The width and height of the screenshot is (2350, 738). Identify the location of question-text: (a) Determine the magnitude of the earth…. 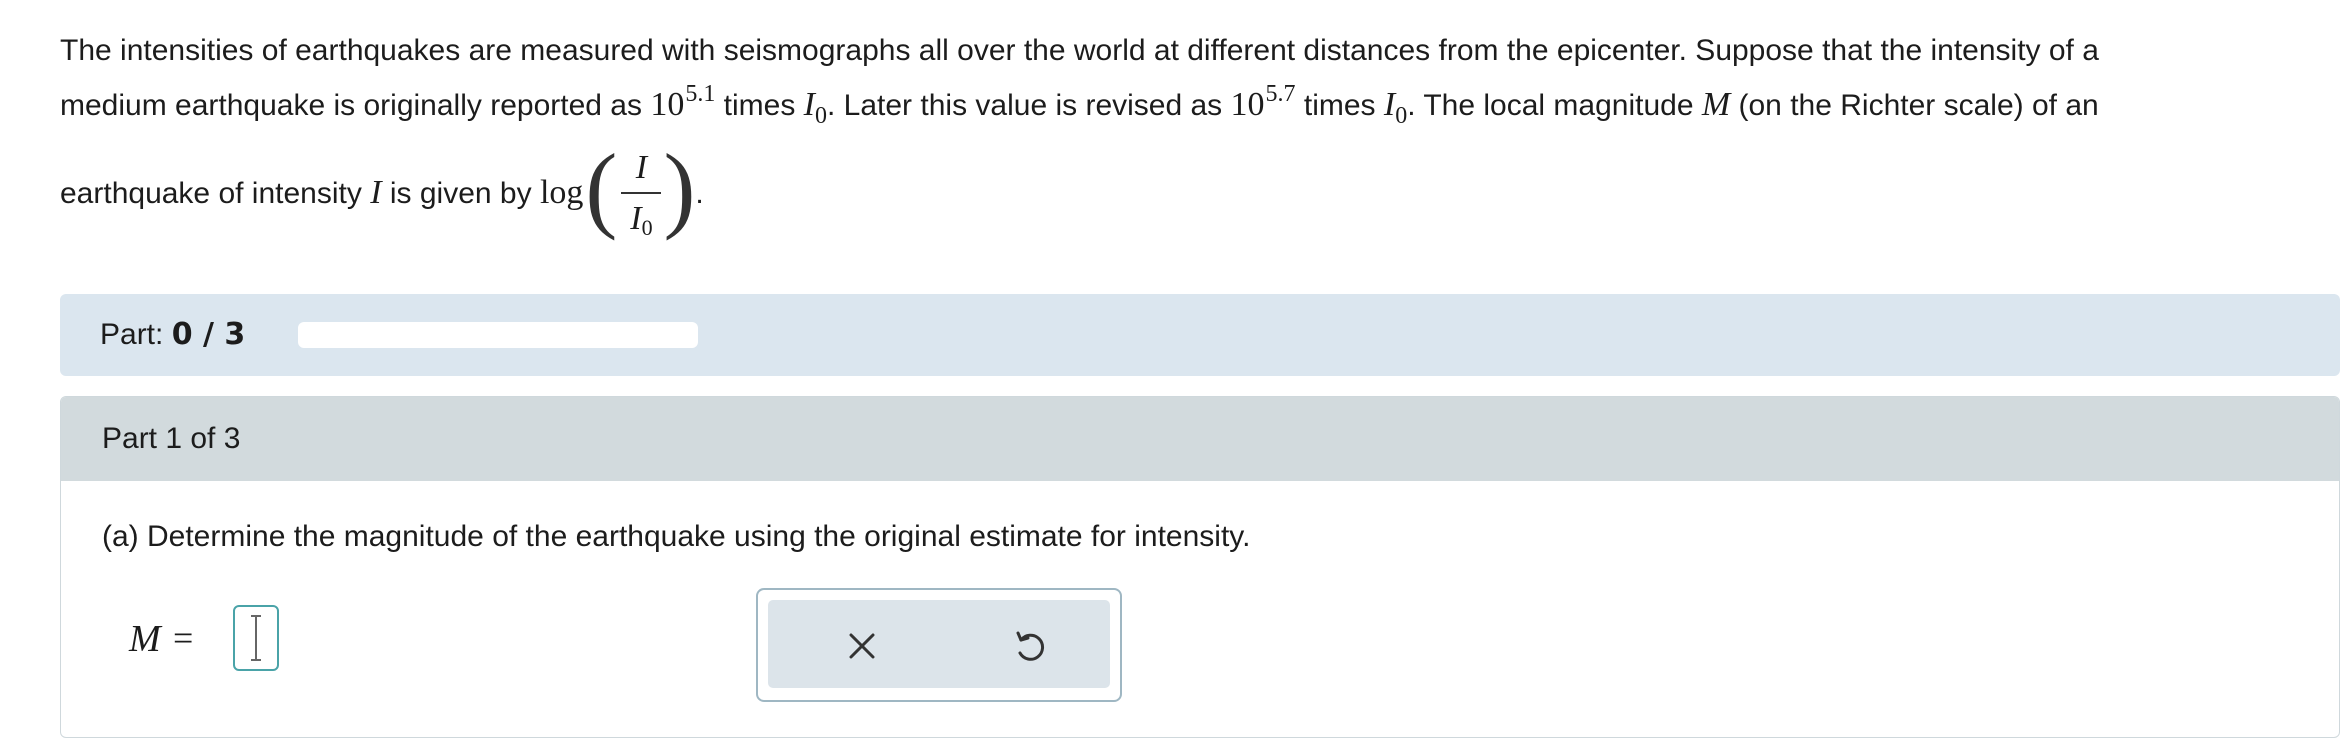
(676, 536).